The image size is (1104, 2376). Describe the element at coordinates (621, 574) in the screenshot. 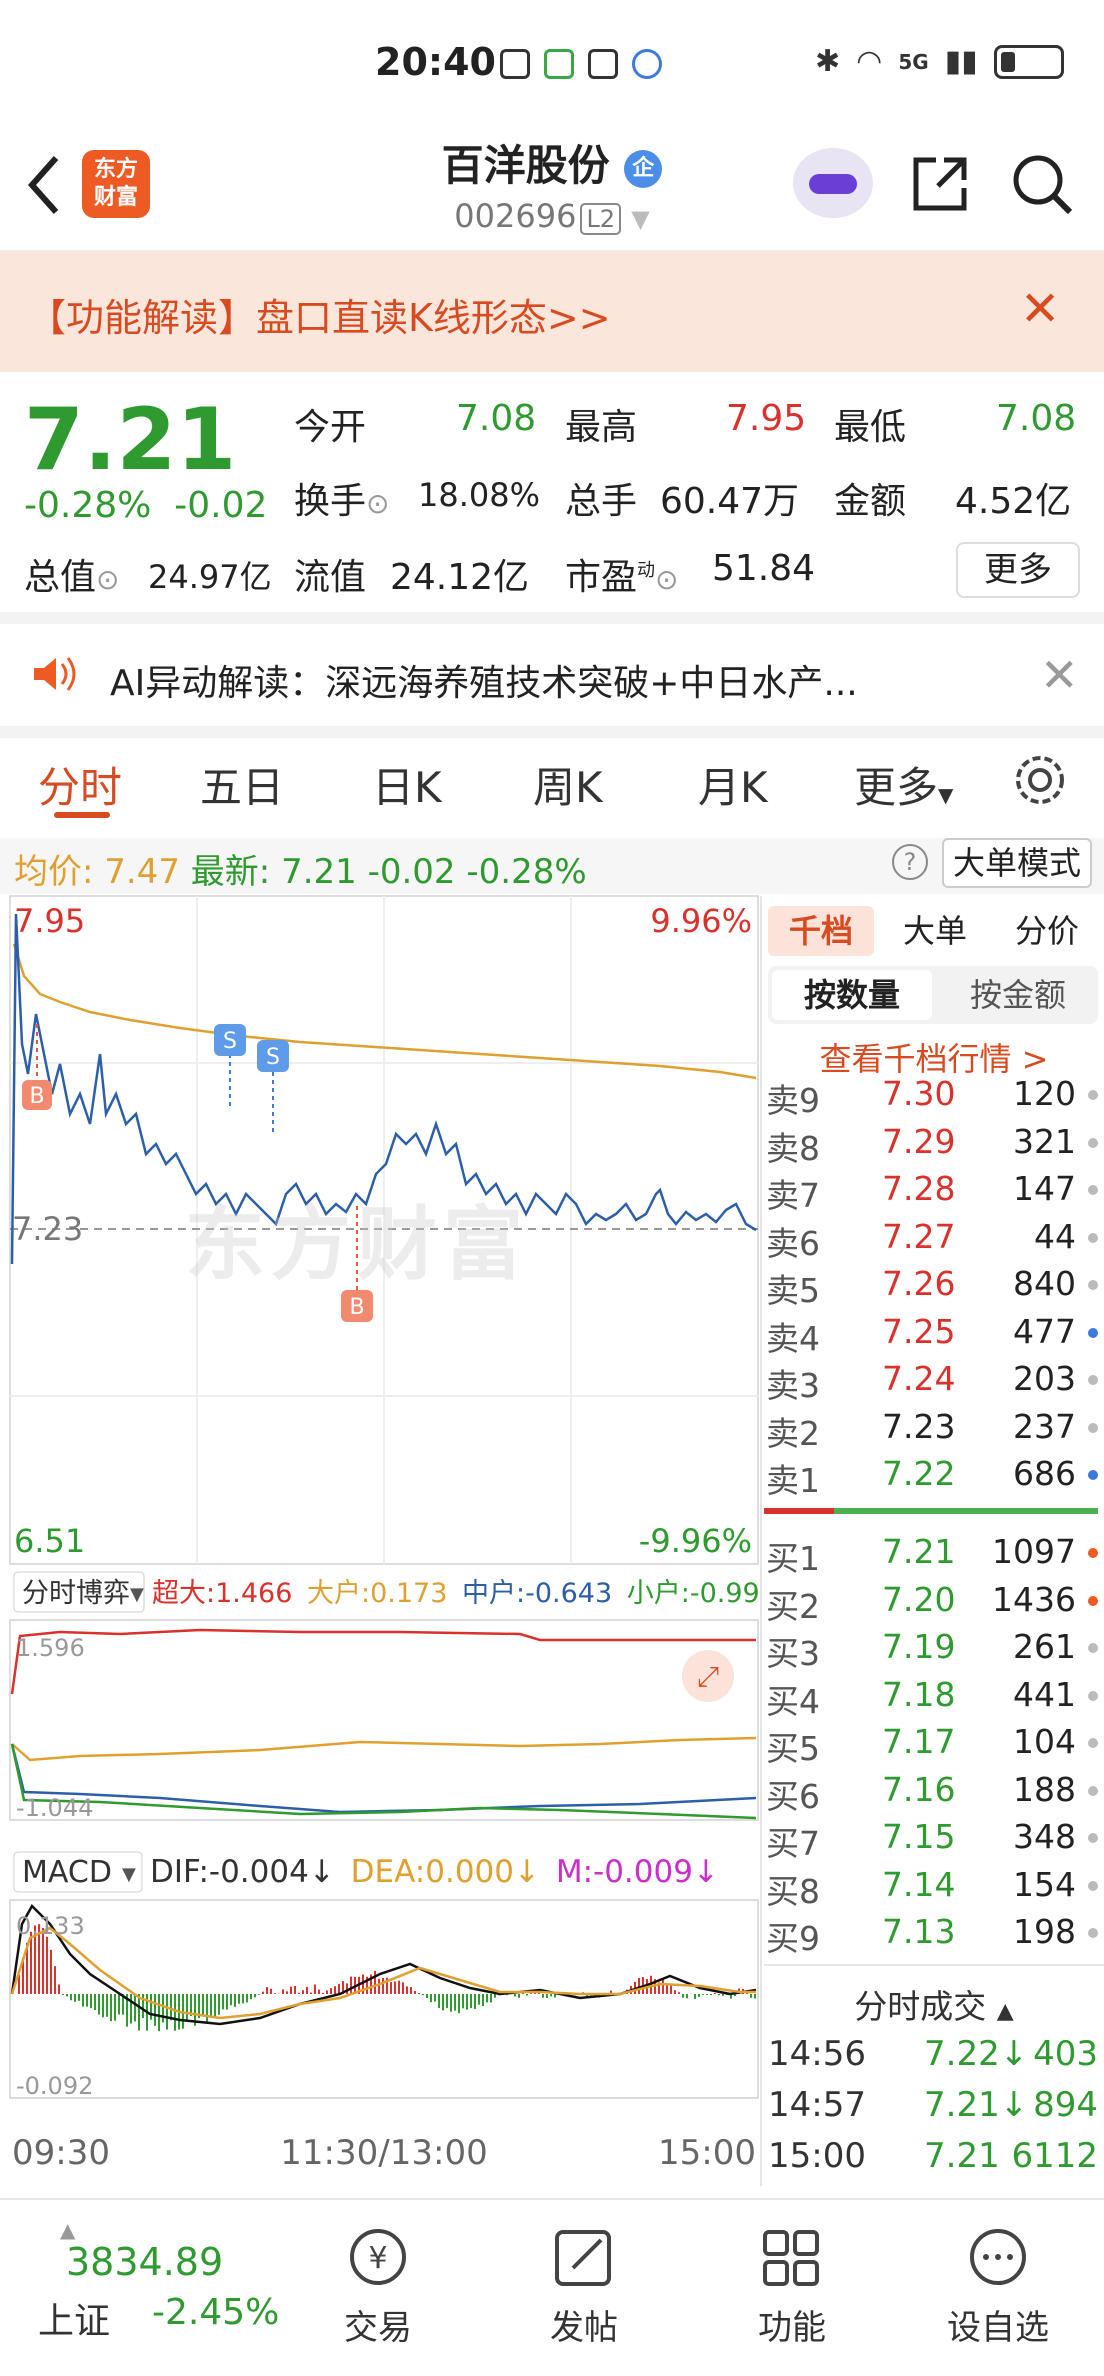

I see `pe-label: 市盈动⊙` at that location.